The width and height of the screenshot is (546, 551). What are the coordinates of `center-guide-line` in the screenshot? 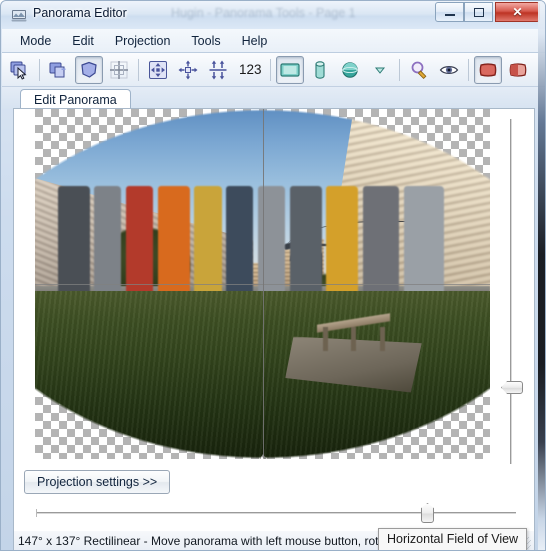 It's located at (263, 284).